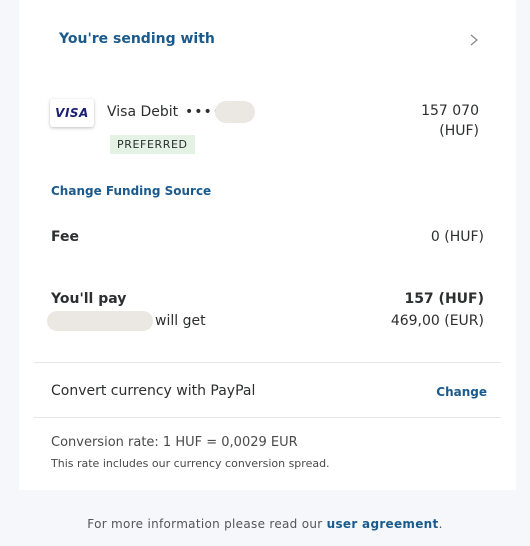  What do you see at coordinates (474, 40) in the screenshot?
I see `chevron-right-icon` at bounding box center [474, 40].